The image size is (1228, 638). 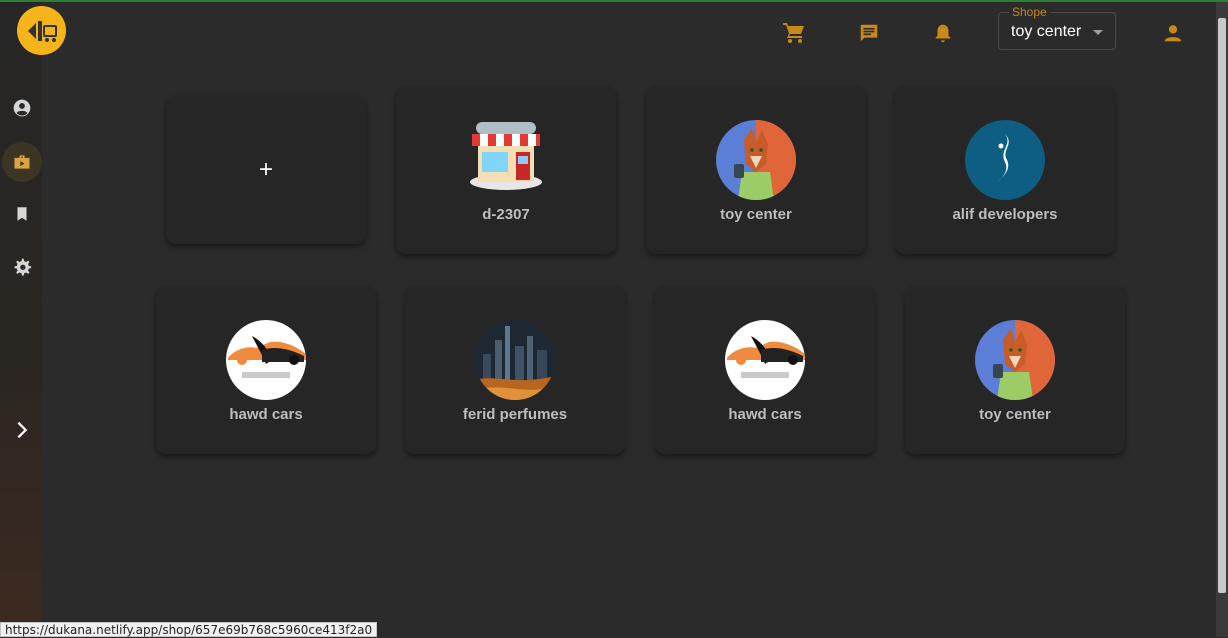 I want to click on plus-icon: +, so click(x=266, y=169).